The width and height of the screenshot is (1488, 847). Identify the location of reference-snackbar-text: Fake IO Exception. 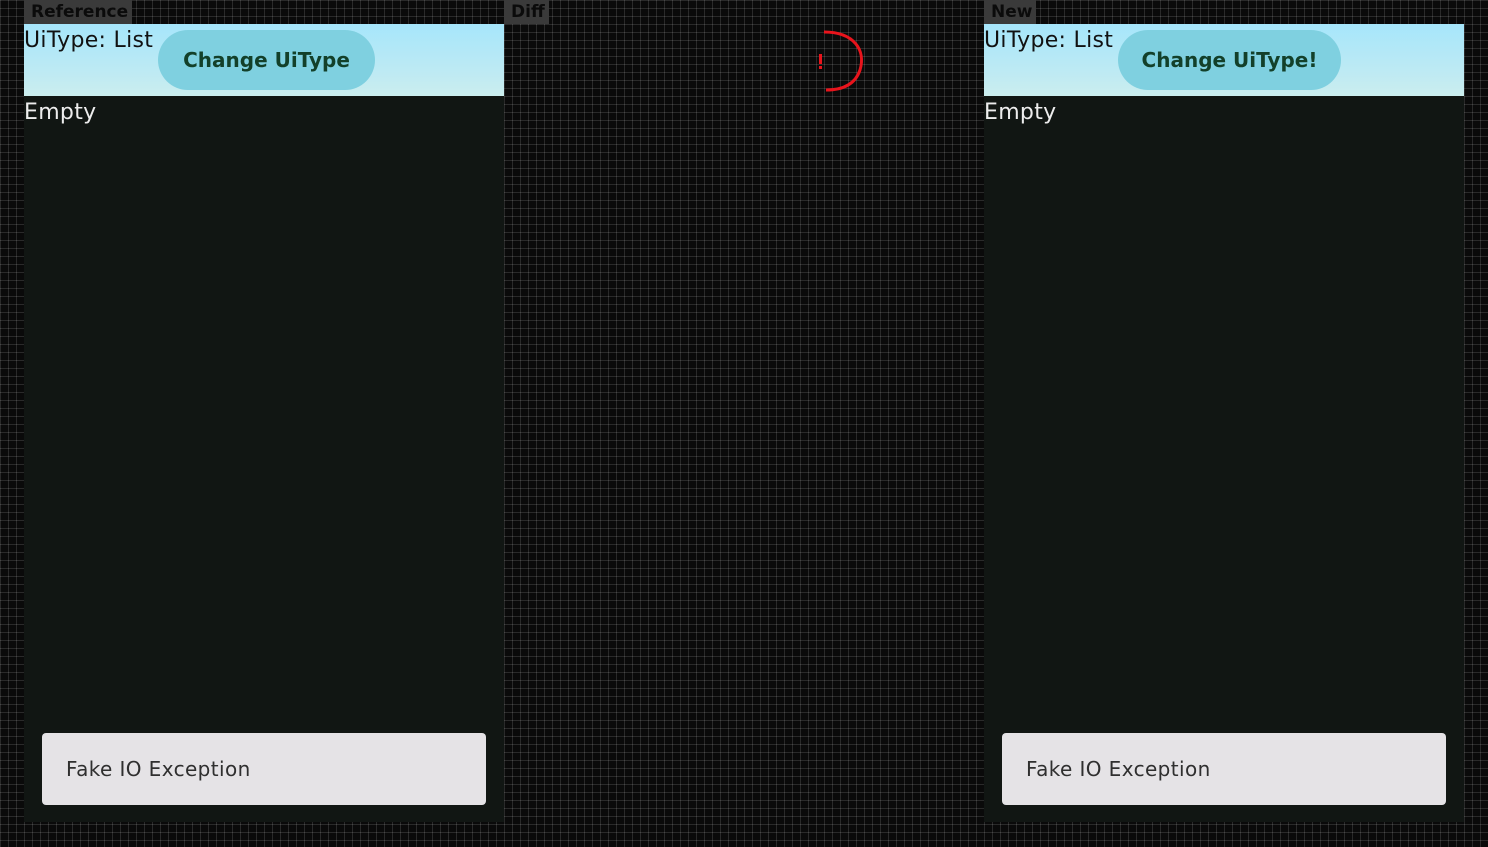
(158, 769).